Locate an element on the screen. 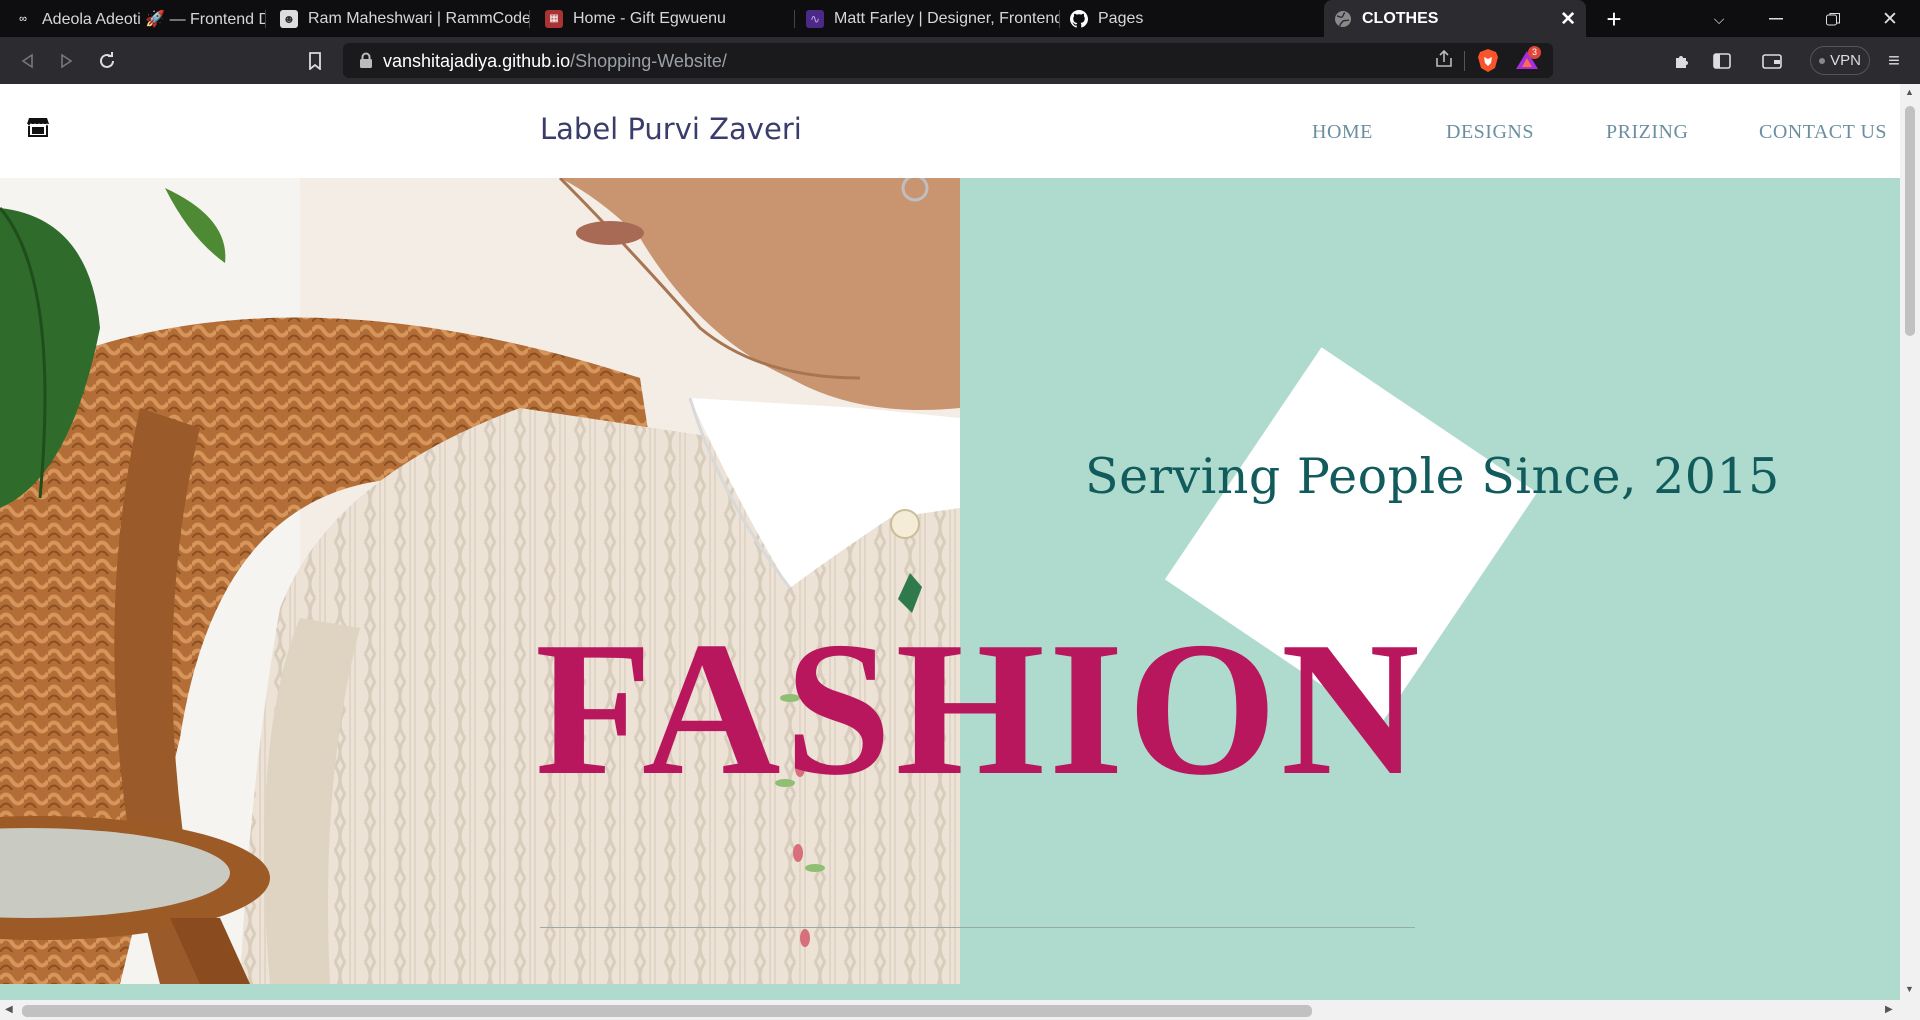 Image resolution: width=1920 pixels, height=1020 pixels. vertical-scroll-thumb is located at coordinates (1910, 221).